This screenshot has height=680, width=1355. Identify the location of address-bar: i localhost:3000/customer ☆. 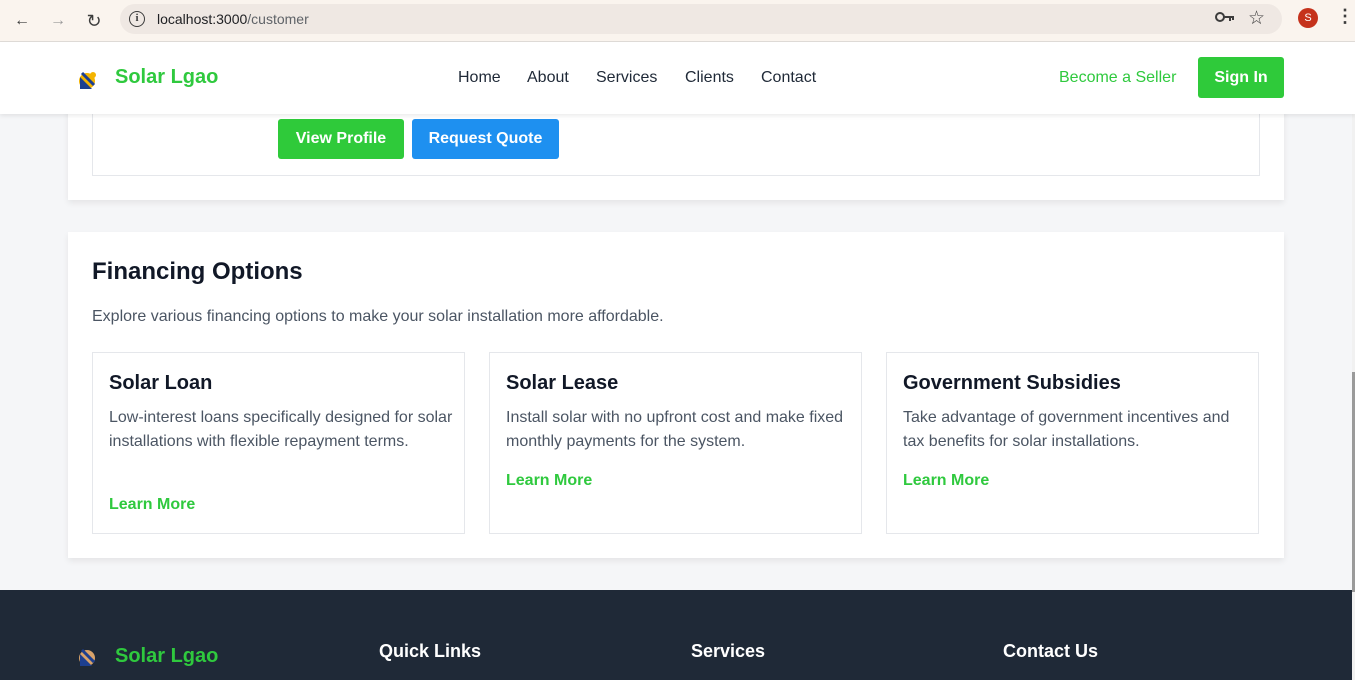
(701, 19).